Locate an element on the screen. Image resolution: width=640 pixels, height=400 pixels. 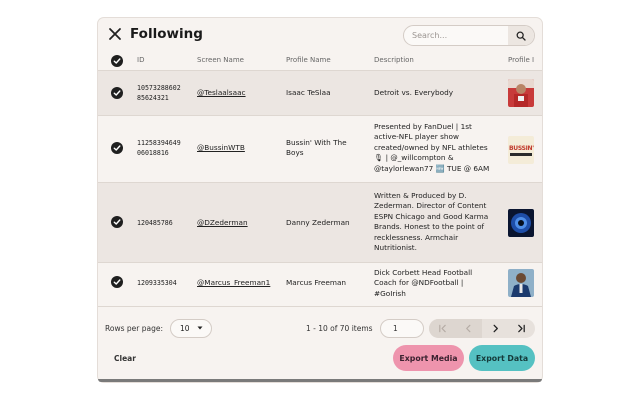
close-icon is located at coordinates (115, 34).